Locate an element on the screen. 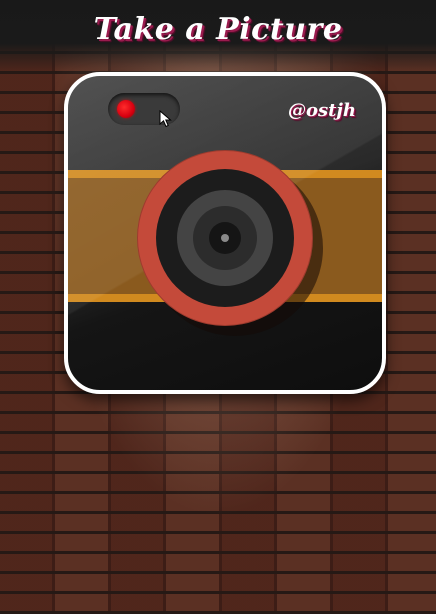 Image resolution: width=436 pixels, height=614 pixels. author-handle: @ostjh is located at coordinates (321, 110).